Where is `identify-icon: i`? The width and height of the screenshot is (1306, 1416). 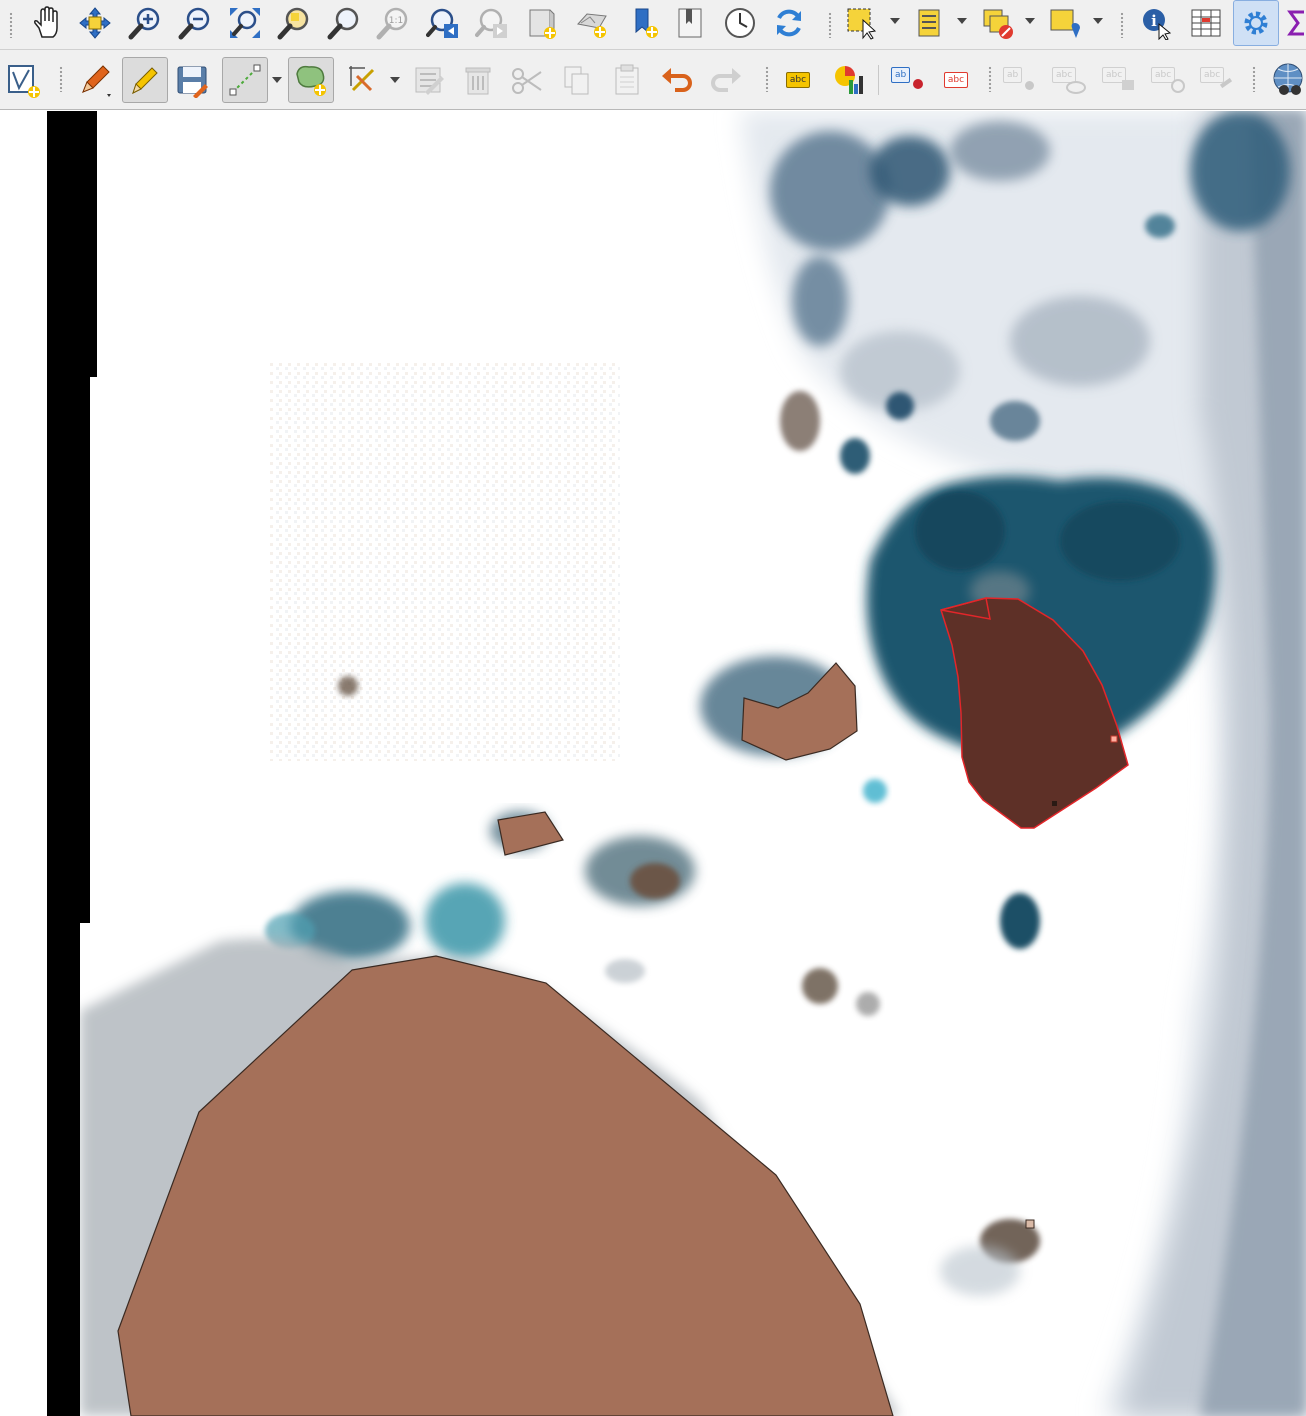
identify-icon: i is located at coordinates (1157, 24).